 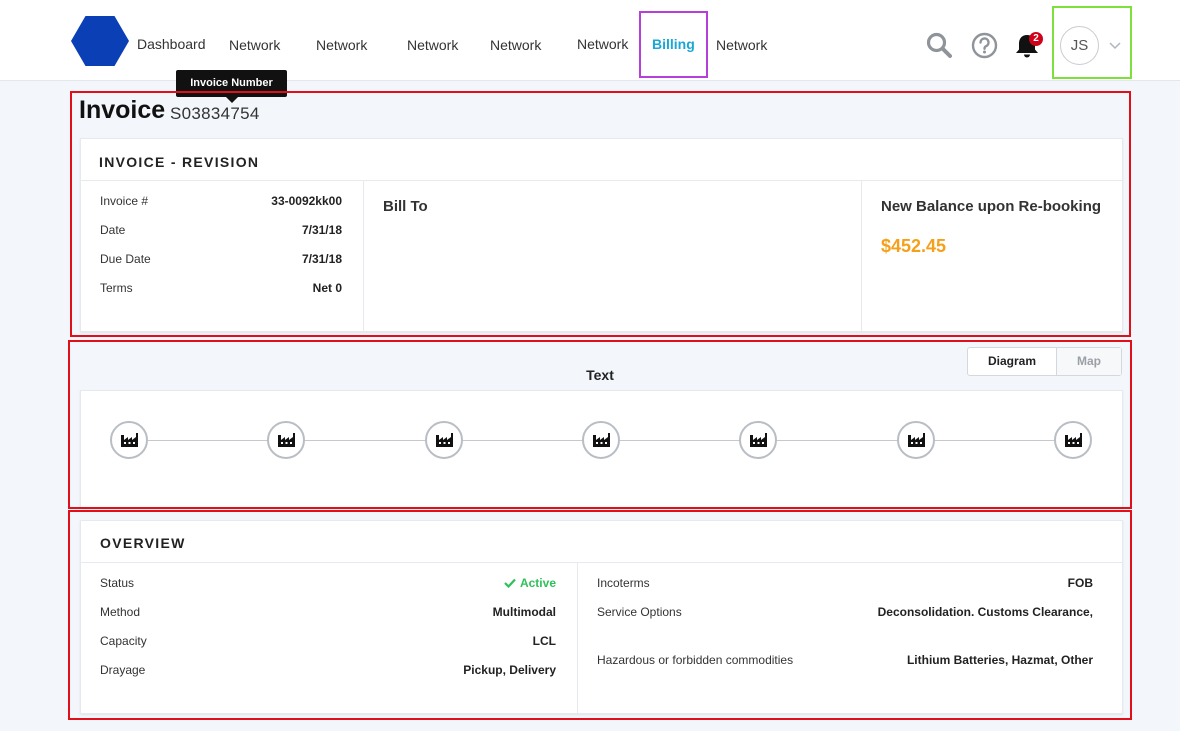 What do you see at coordinates (1036, 39) in the screenshot?
I see `notification-badge: 2` at bounding box center [1036, 39].